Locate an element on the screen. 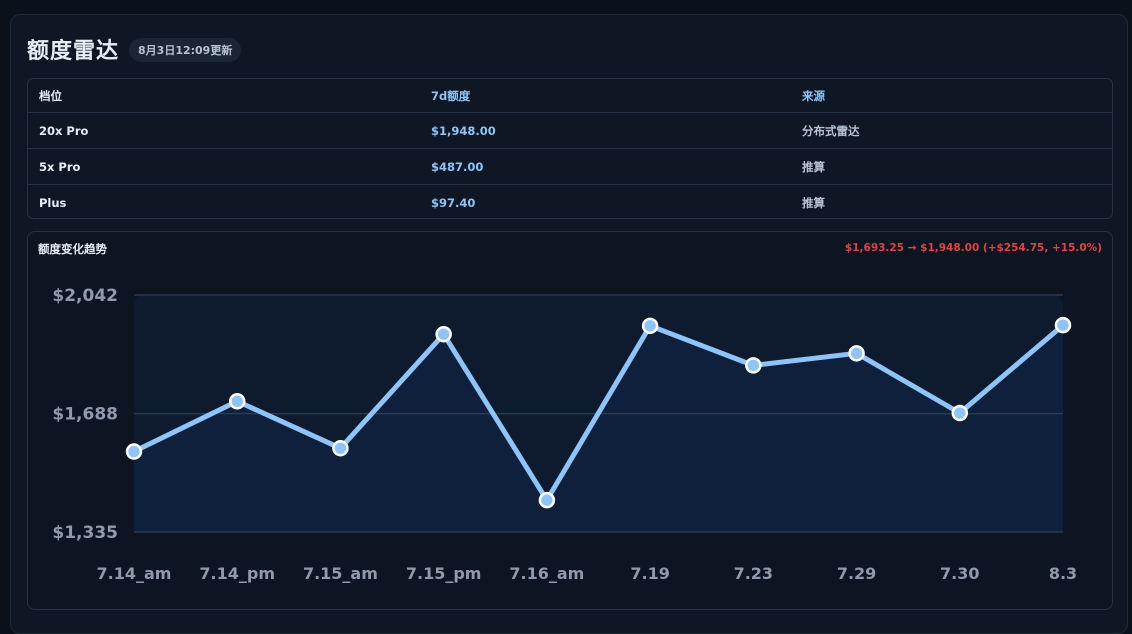  page-title: 额度雷达 is located at coordinates (73, 51).